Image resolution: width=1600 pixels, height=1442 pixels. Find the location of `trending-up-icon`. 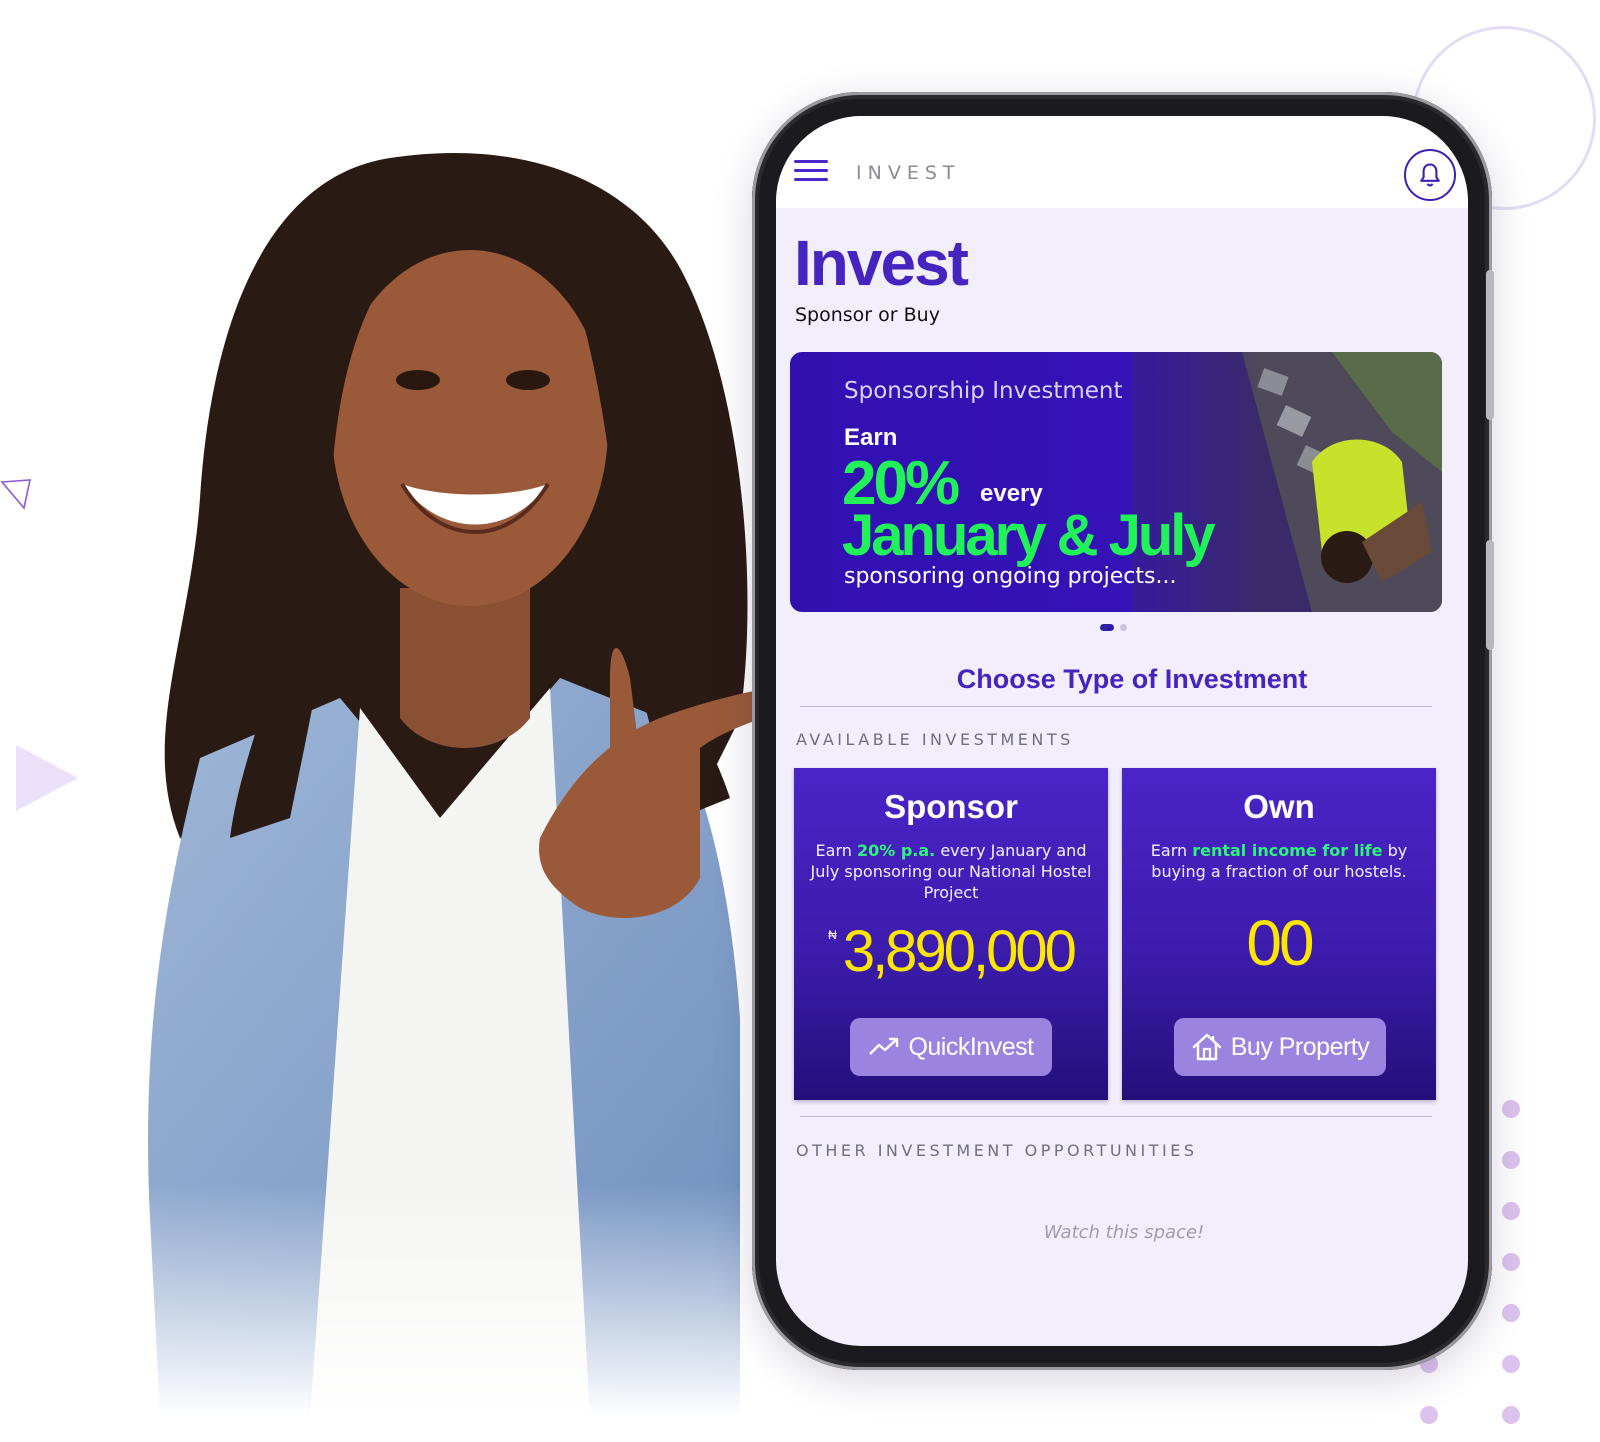

trending-up-icon is located at coordinates (884, 1046).